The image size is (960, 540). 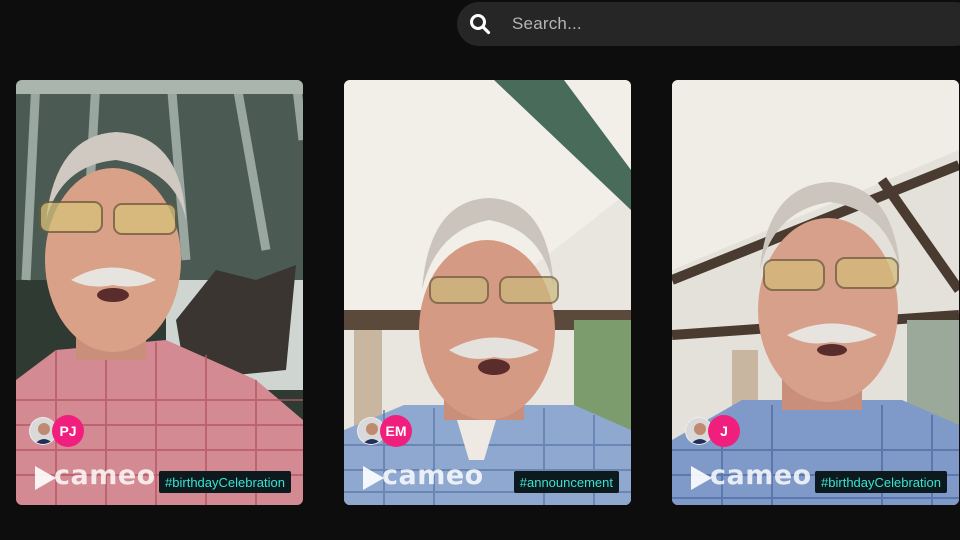 I want to click on user-initials-badge: PJ, so click(x=68, y=431).